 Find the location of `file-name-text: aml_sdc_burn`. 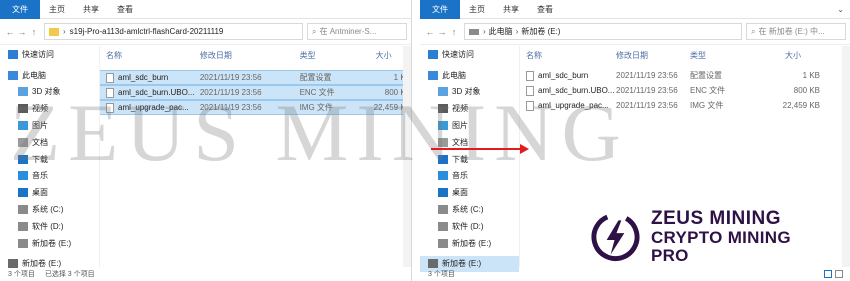

file-name-text: aml_sdc_burn is located at coordinates (143, 77).